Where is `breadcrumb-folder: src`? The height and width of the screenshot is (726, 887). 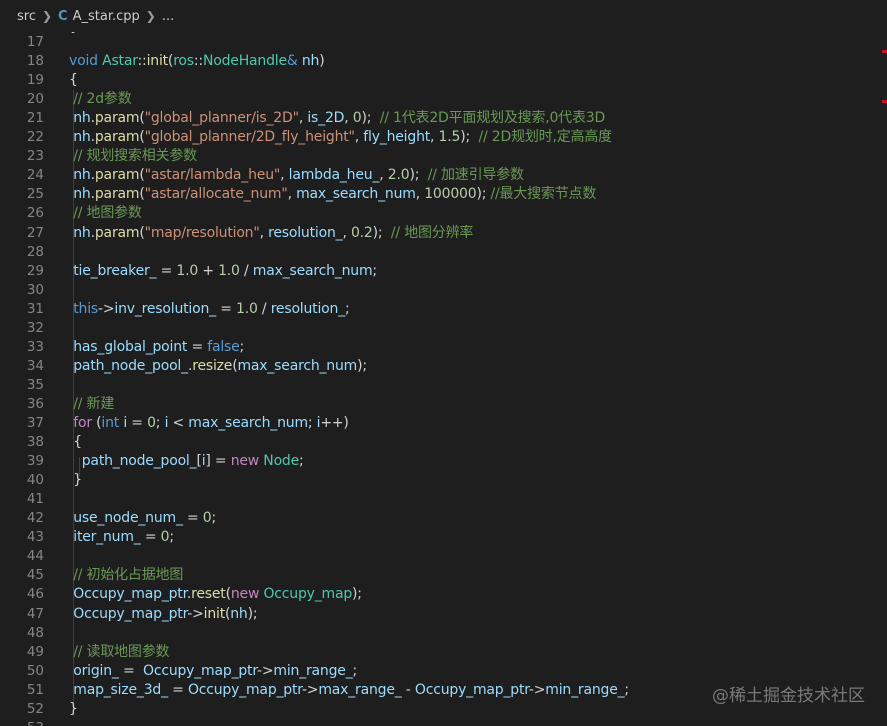
breadcrumb-folder: src is located at coordinates (26, 16).